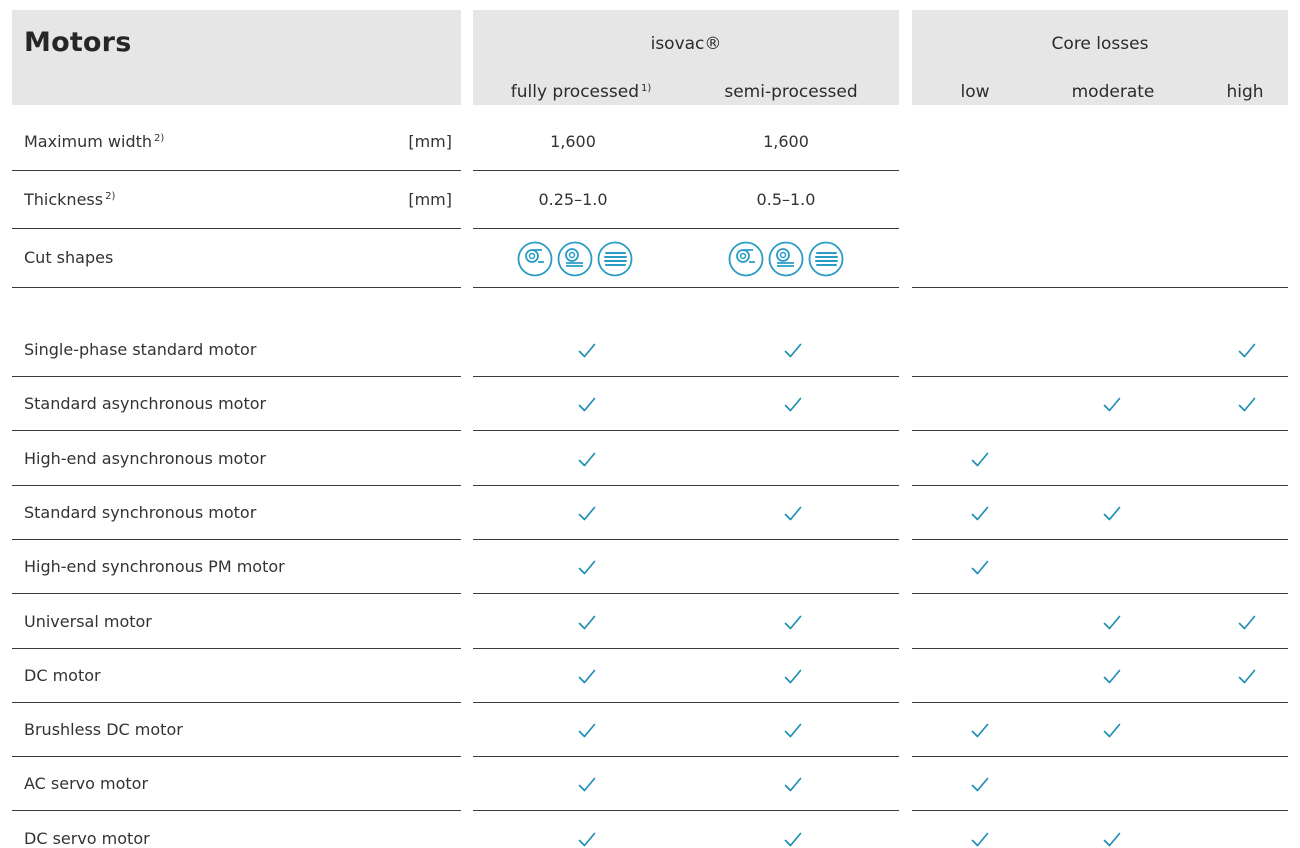  What do you see at coordinates (573, 141) in the screenshot?
I see `spec-value-fully: 1,600` at bounding box center [573, 141].